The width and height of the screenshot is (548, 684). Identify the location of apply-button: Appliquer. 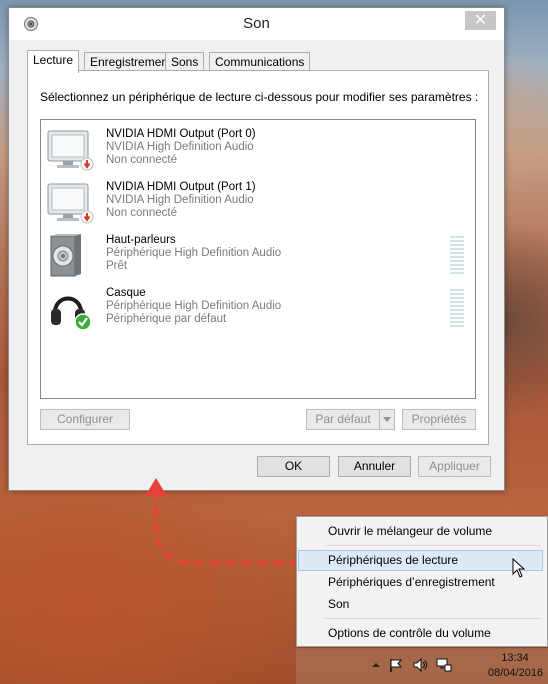
(454, 466).